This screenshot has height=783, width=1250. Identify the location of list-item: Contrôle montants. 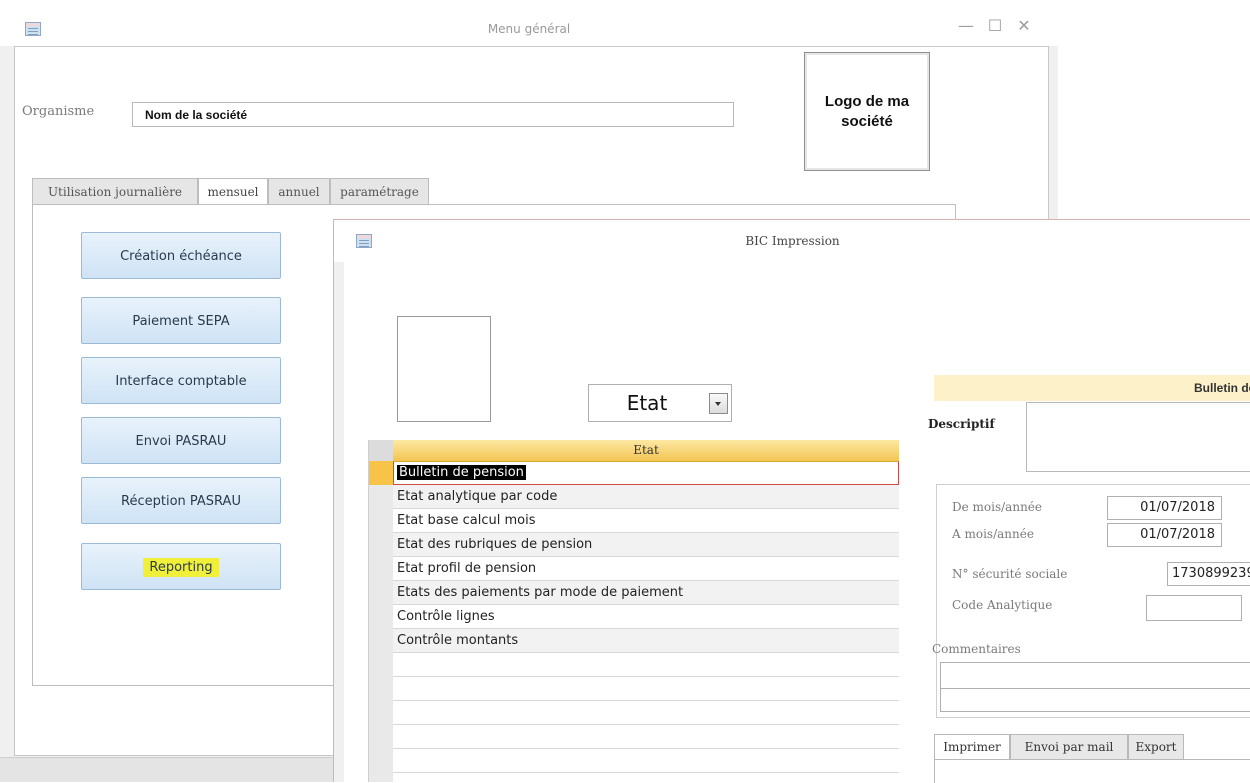
(646, 641).